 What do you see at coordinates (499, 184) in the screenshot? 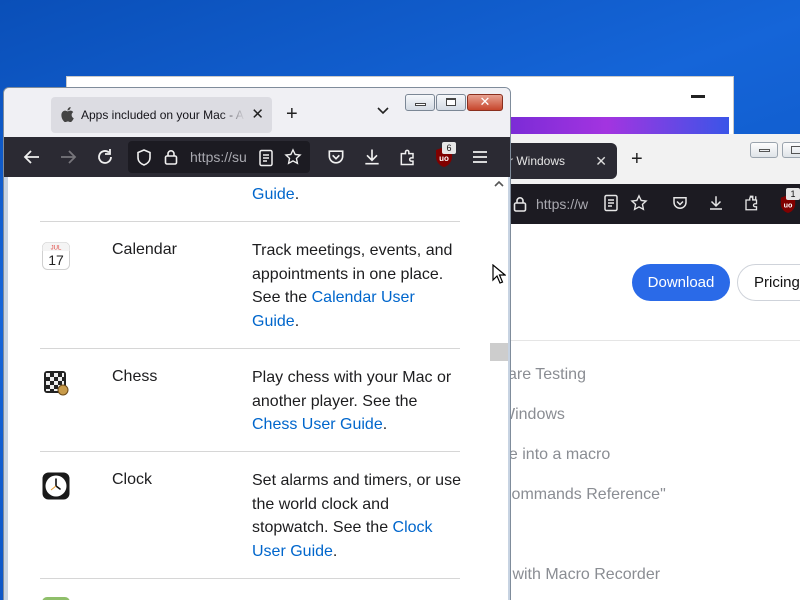
I see `scroll-up-arrow-icon` at bounding box center [499, 184].